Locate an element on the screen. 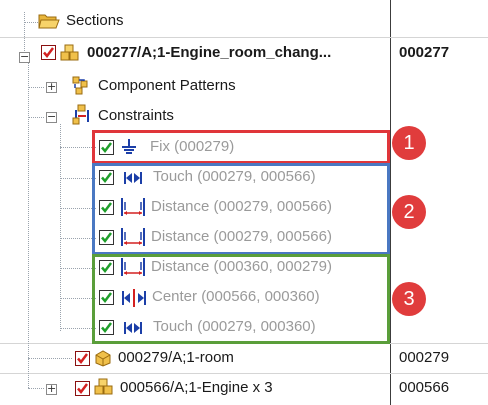 The height and width of the screenshot is (405, 488). callout-badge-3: 3 is located at coordinates (409, 299).